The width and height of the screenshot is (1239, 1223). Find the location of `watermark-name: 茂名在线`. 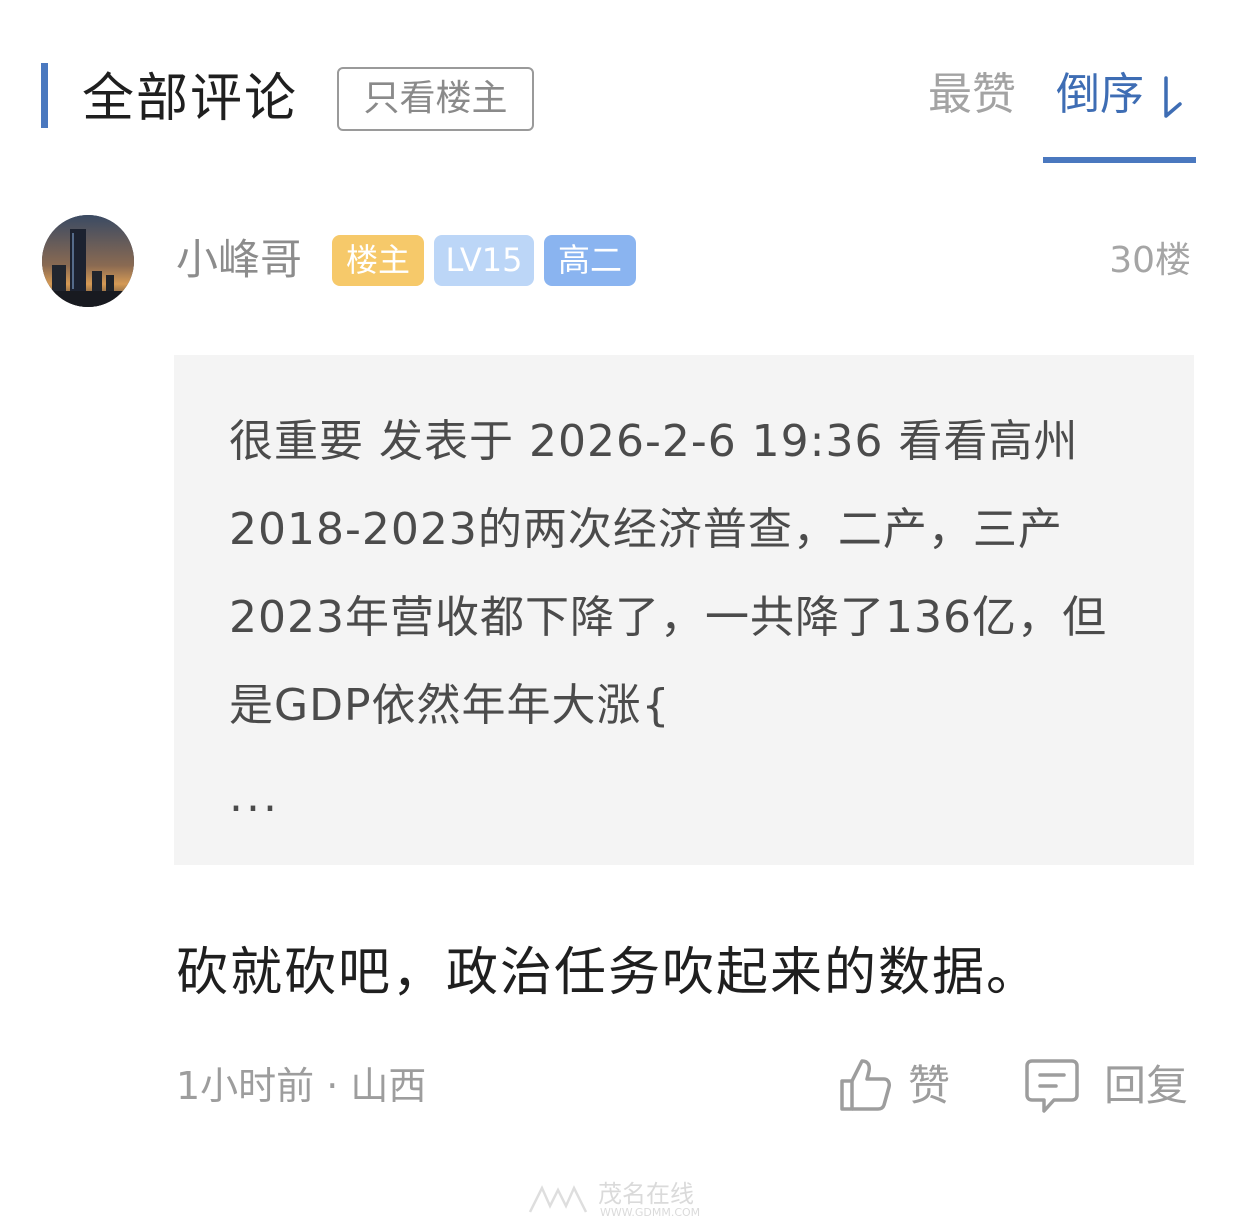

watermark-name: 茂名在线 is located at coordinates (646, 1194).